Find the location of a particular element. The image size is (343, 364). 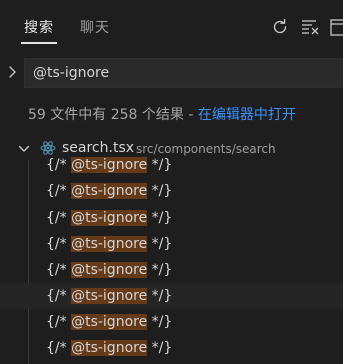

open-new-editor-button is located at coordinates (335, 28).